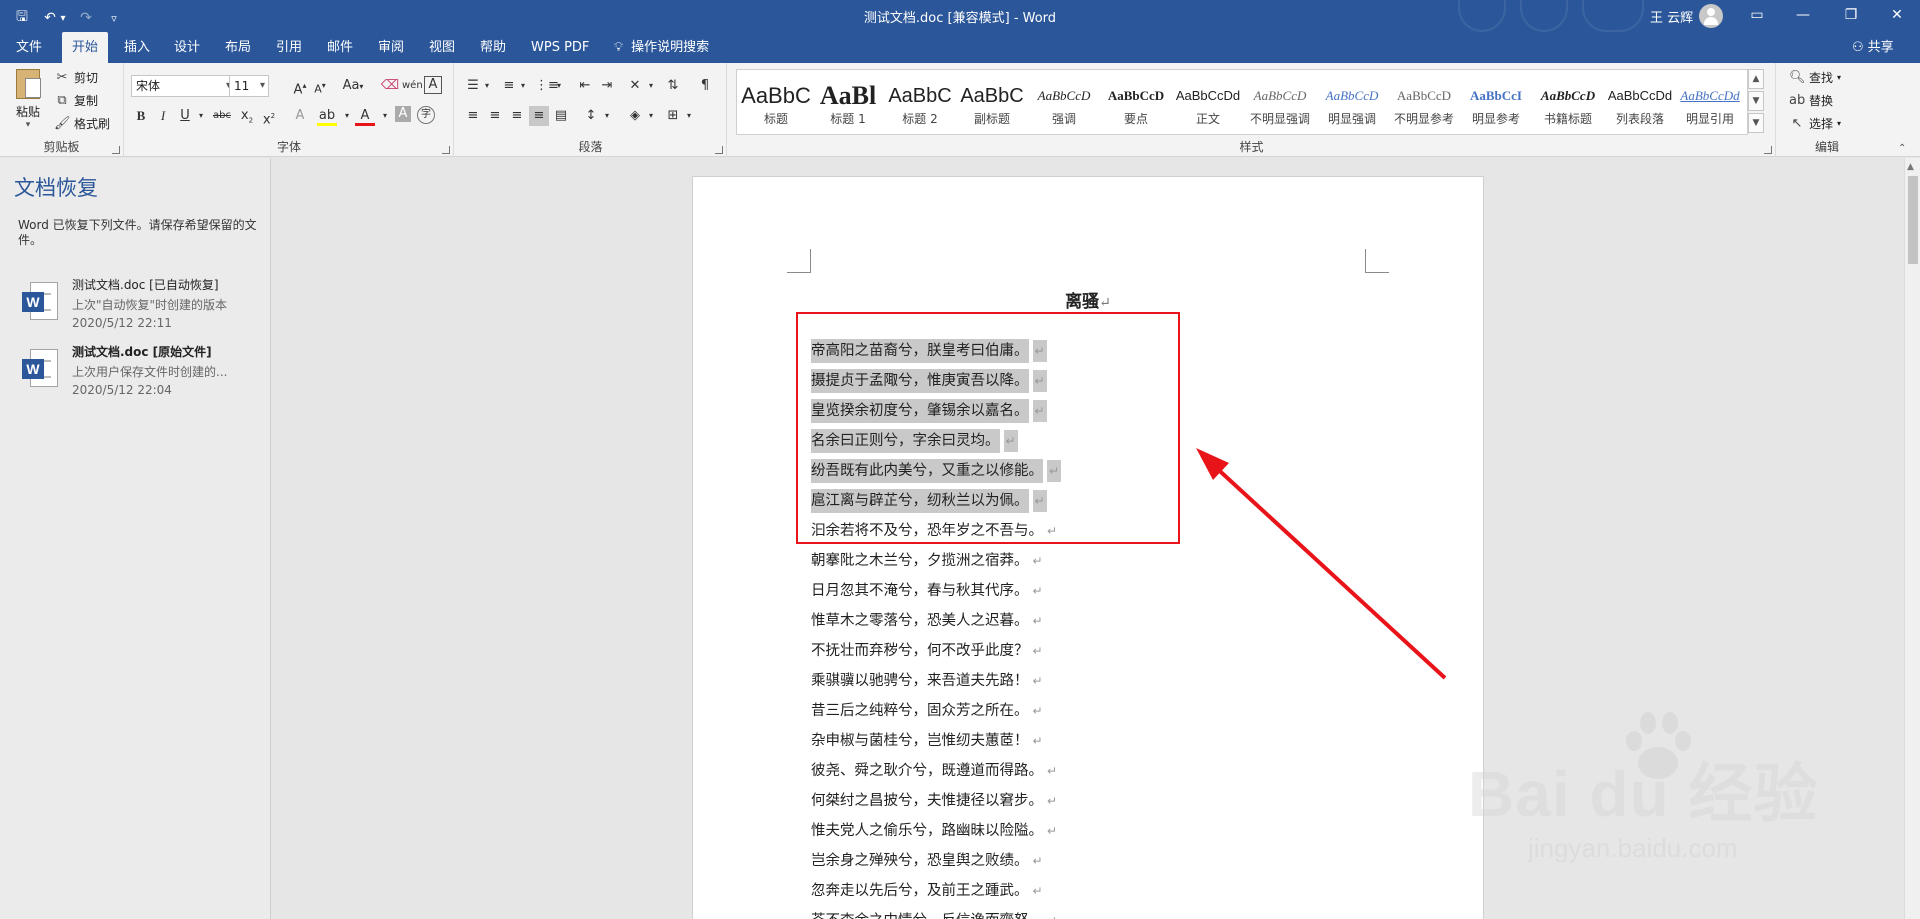 The image size is (1920, 919). I want to click on document-line: 惟夫党人之偷乐兮，路幽昧以险隘。 ↵, so click(936, 831).